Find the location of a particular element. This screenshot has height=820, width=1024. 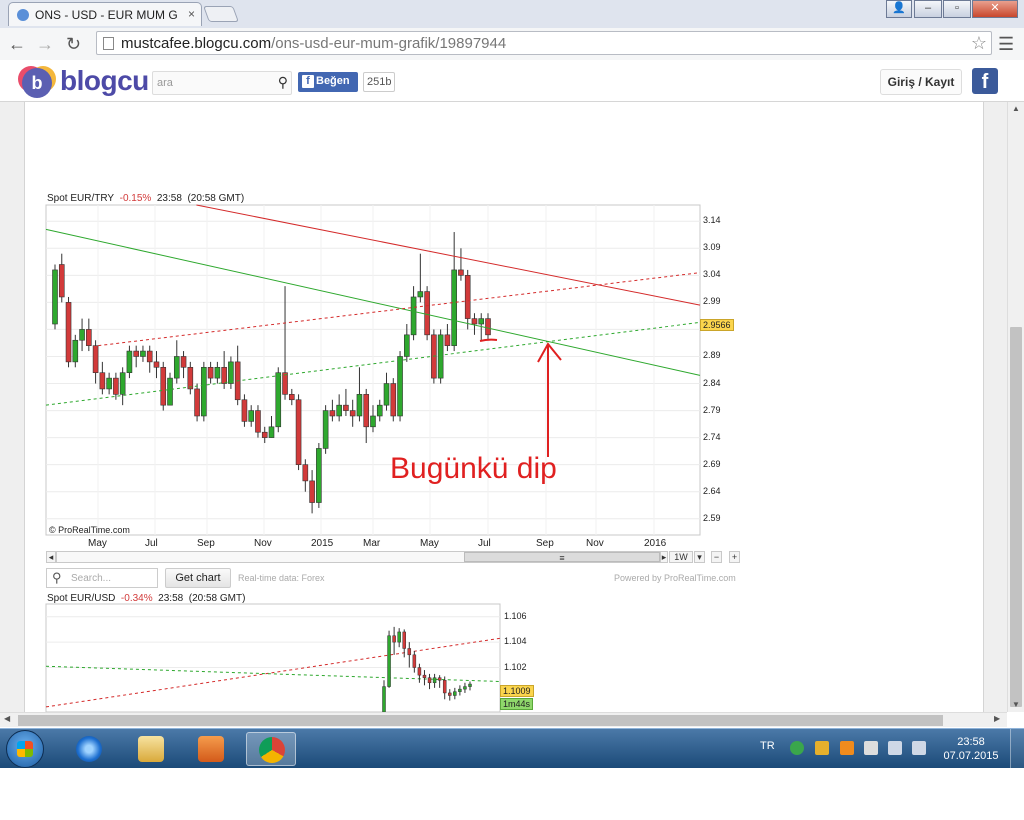

horizontal-scrollbar: ◀ ▶ is located at coordinates (503, 719).